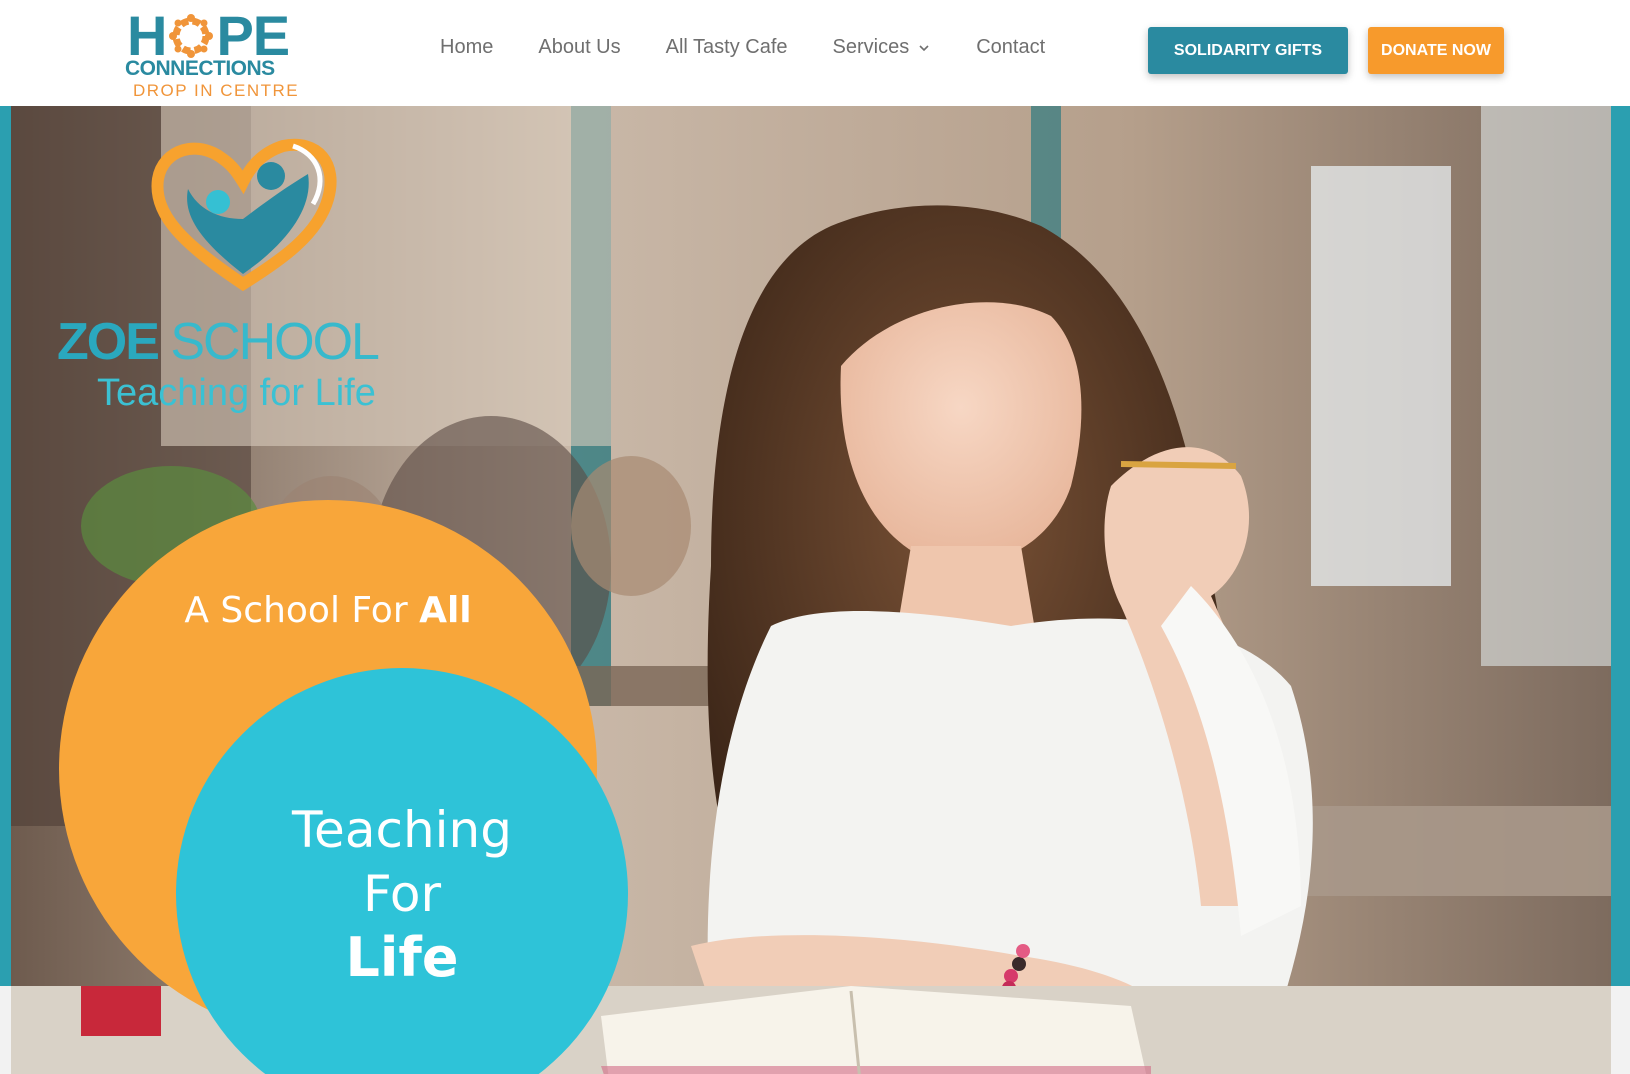  Describe the element at coordinates (216, 90) in the screenshot. I see `logo-line3: DROP IN CENTRE` at that location.